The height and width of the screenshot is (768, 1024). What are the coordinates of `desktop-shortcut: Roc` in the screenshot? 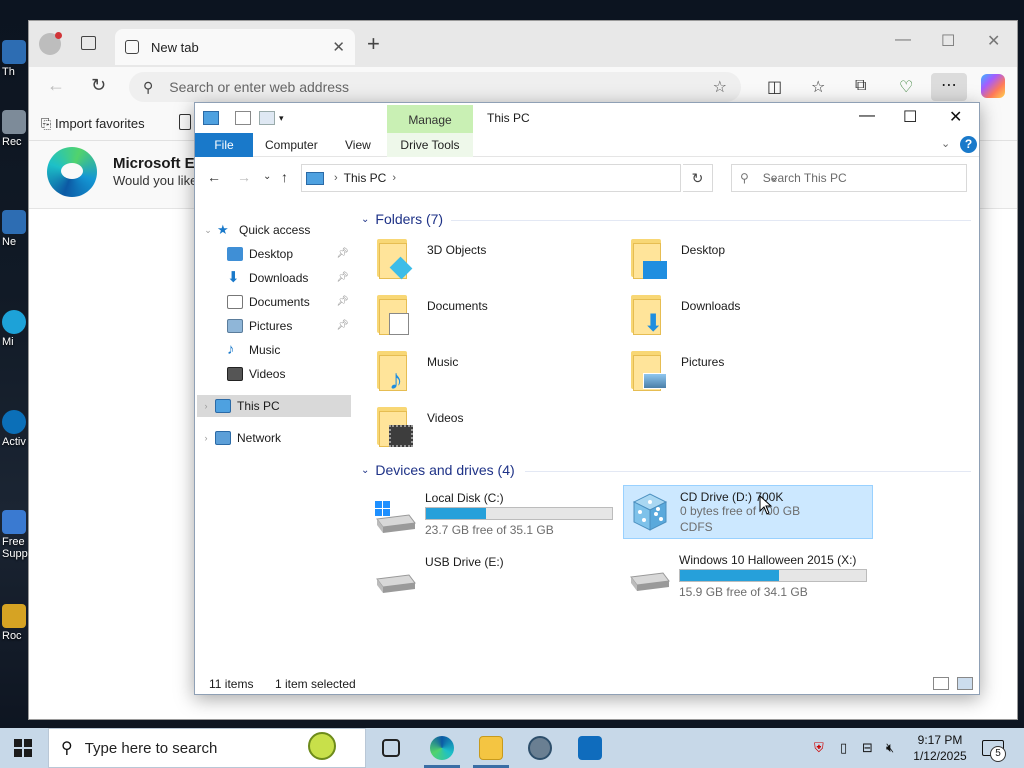 It's located at (16, 623).